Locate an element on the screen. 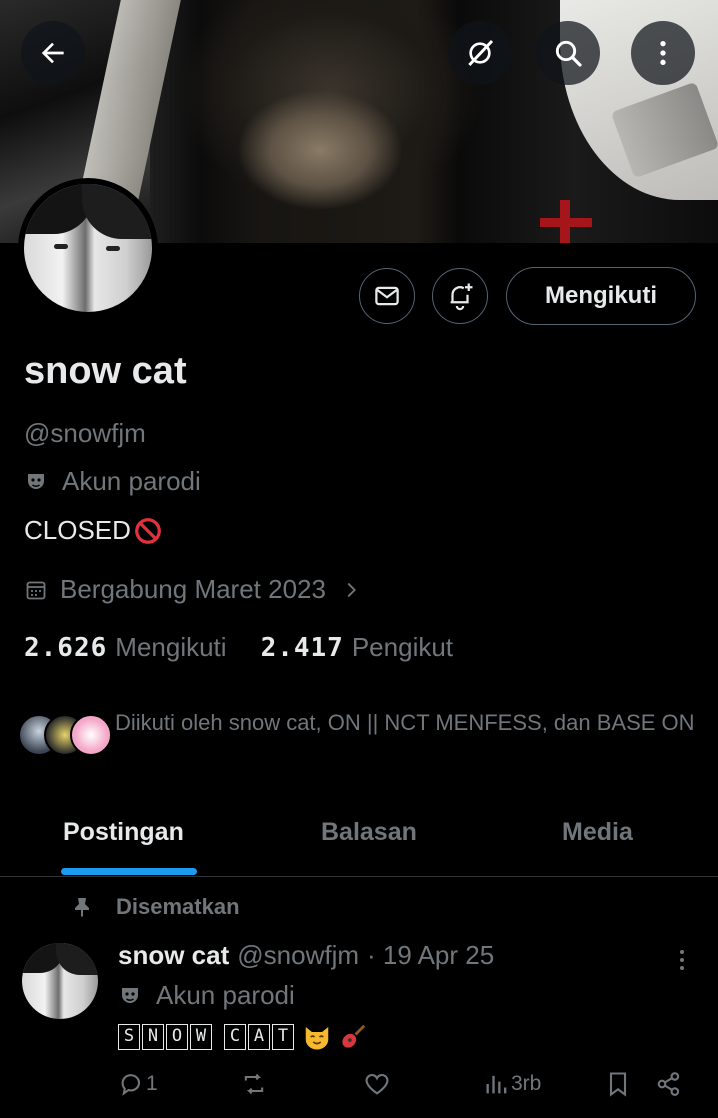  arrow-left-icon is located at coordinates (52, 53).